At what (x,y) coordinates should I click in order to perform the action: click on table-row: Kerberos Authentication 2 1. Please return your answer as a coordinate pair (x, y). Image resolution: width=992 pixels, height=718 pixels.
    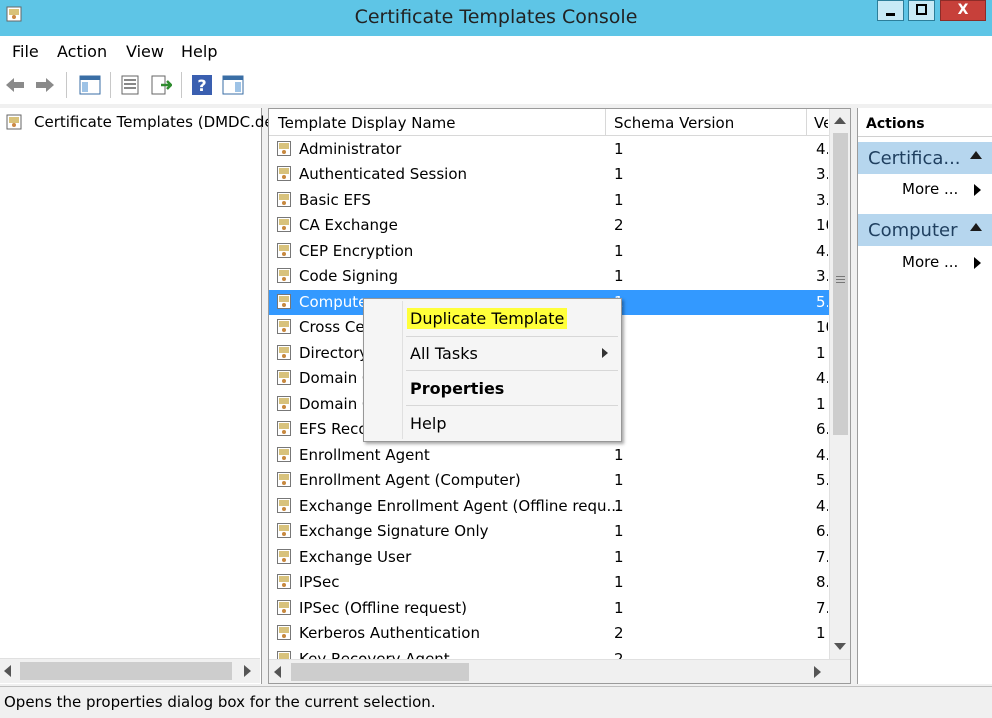
    Looking at the image, I should click on (549, 633).